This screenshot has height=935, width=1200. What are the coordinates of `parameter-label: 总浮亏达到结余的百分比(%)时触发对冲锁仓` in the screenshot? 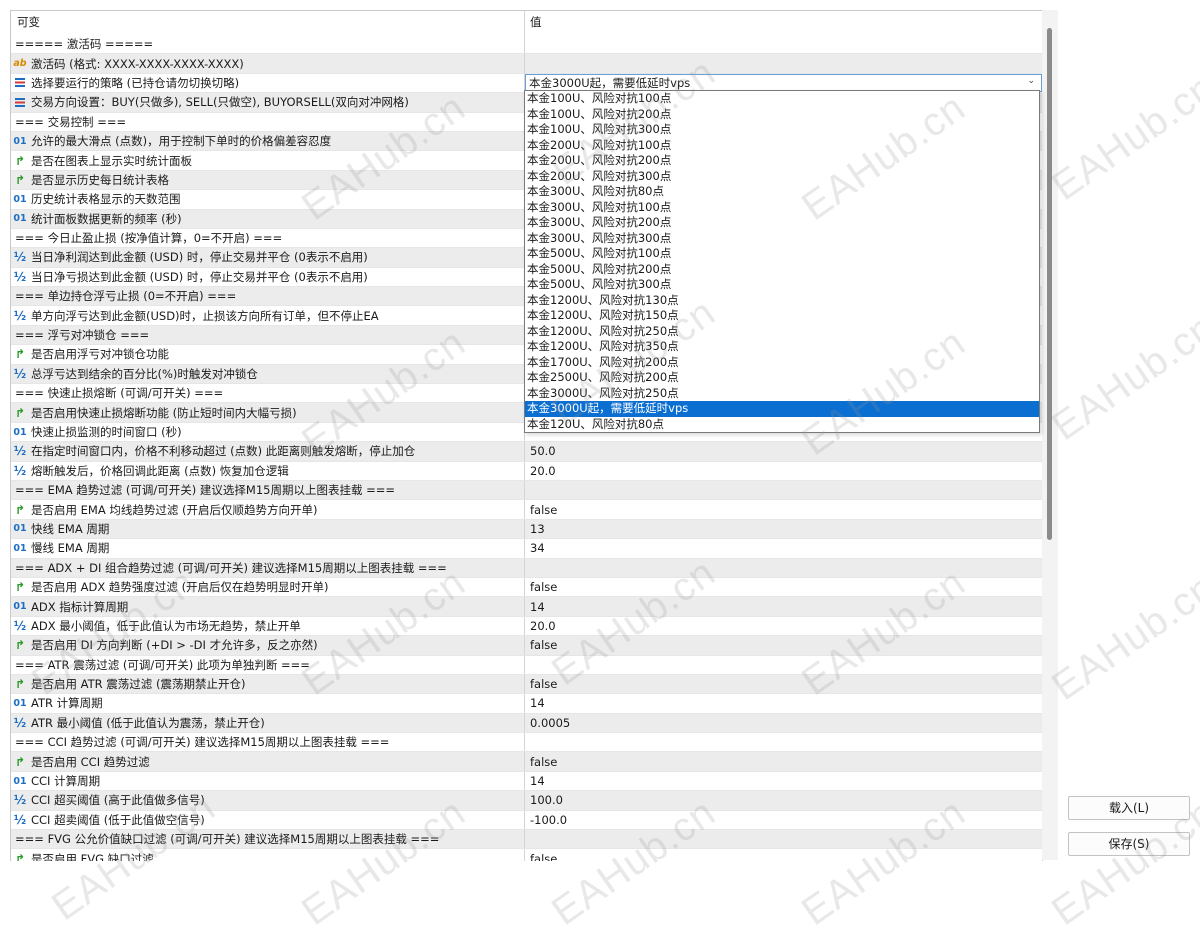 It's located at (144, 373).